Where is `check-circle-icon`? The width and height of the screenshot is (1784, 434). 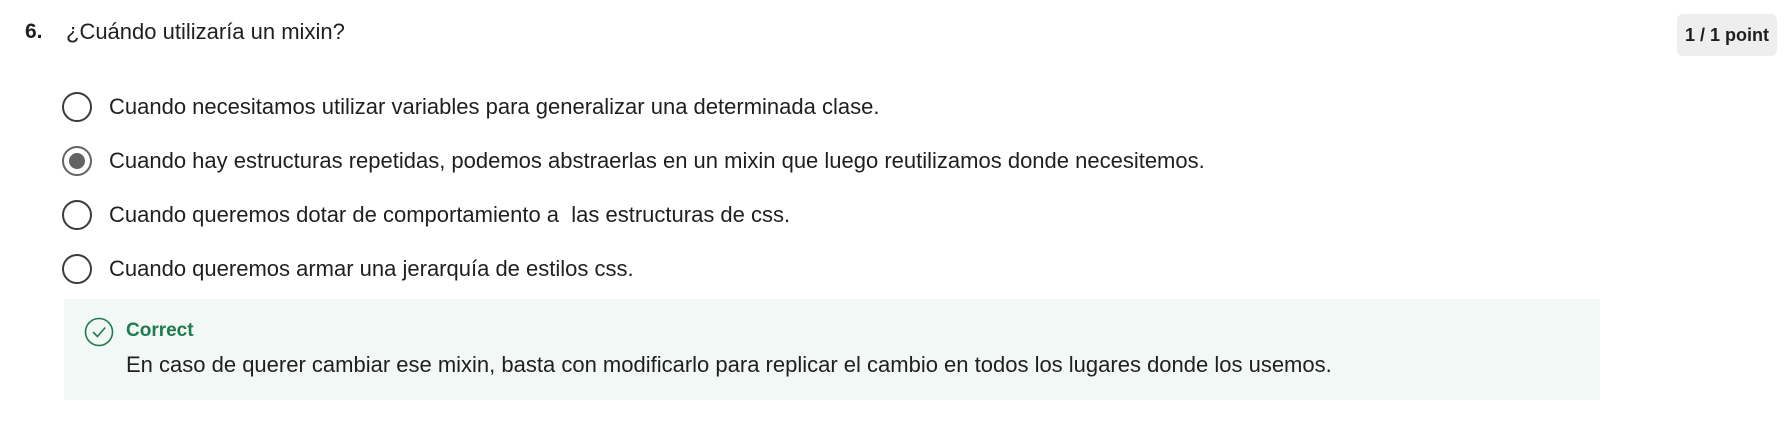 check-circle-icon is located at coordinates (99, 332).